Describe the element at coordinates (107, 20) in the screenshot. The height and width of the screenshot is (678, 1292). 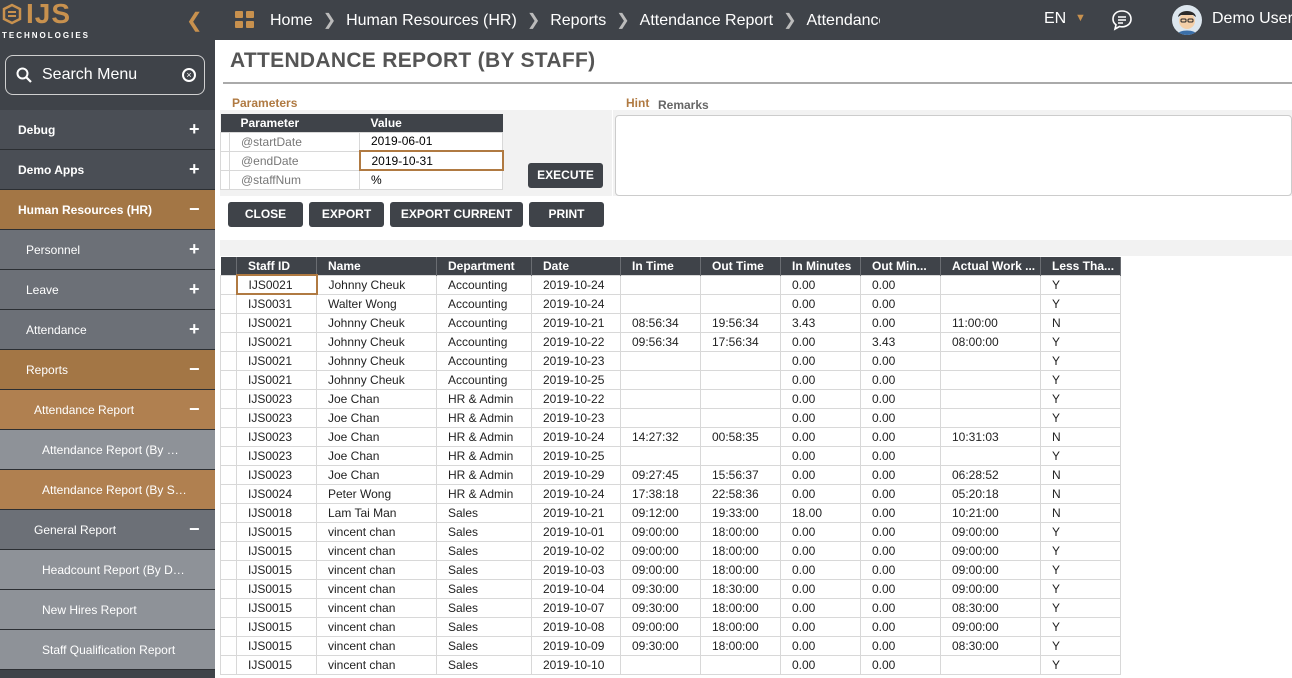
I see `company-logo: IJS TECHNOLOGIES` at that location.